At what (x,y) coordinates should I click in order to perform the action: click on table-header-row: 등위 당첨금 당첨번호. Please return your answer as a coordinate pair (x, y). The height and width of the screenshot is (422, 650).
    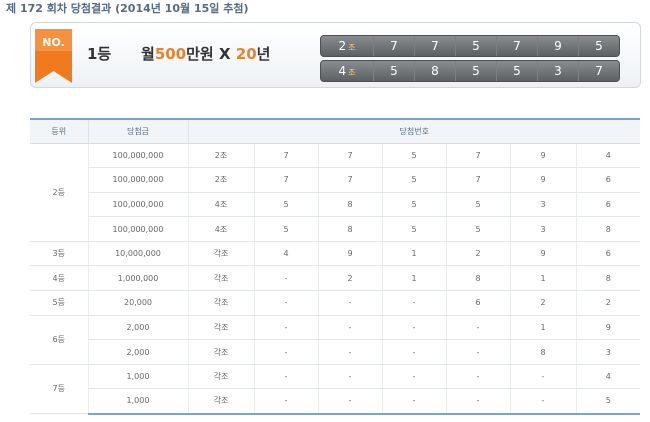
    Looking at the image, I should click on (335, 131).